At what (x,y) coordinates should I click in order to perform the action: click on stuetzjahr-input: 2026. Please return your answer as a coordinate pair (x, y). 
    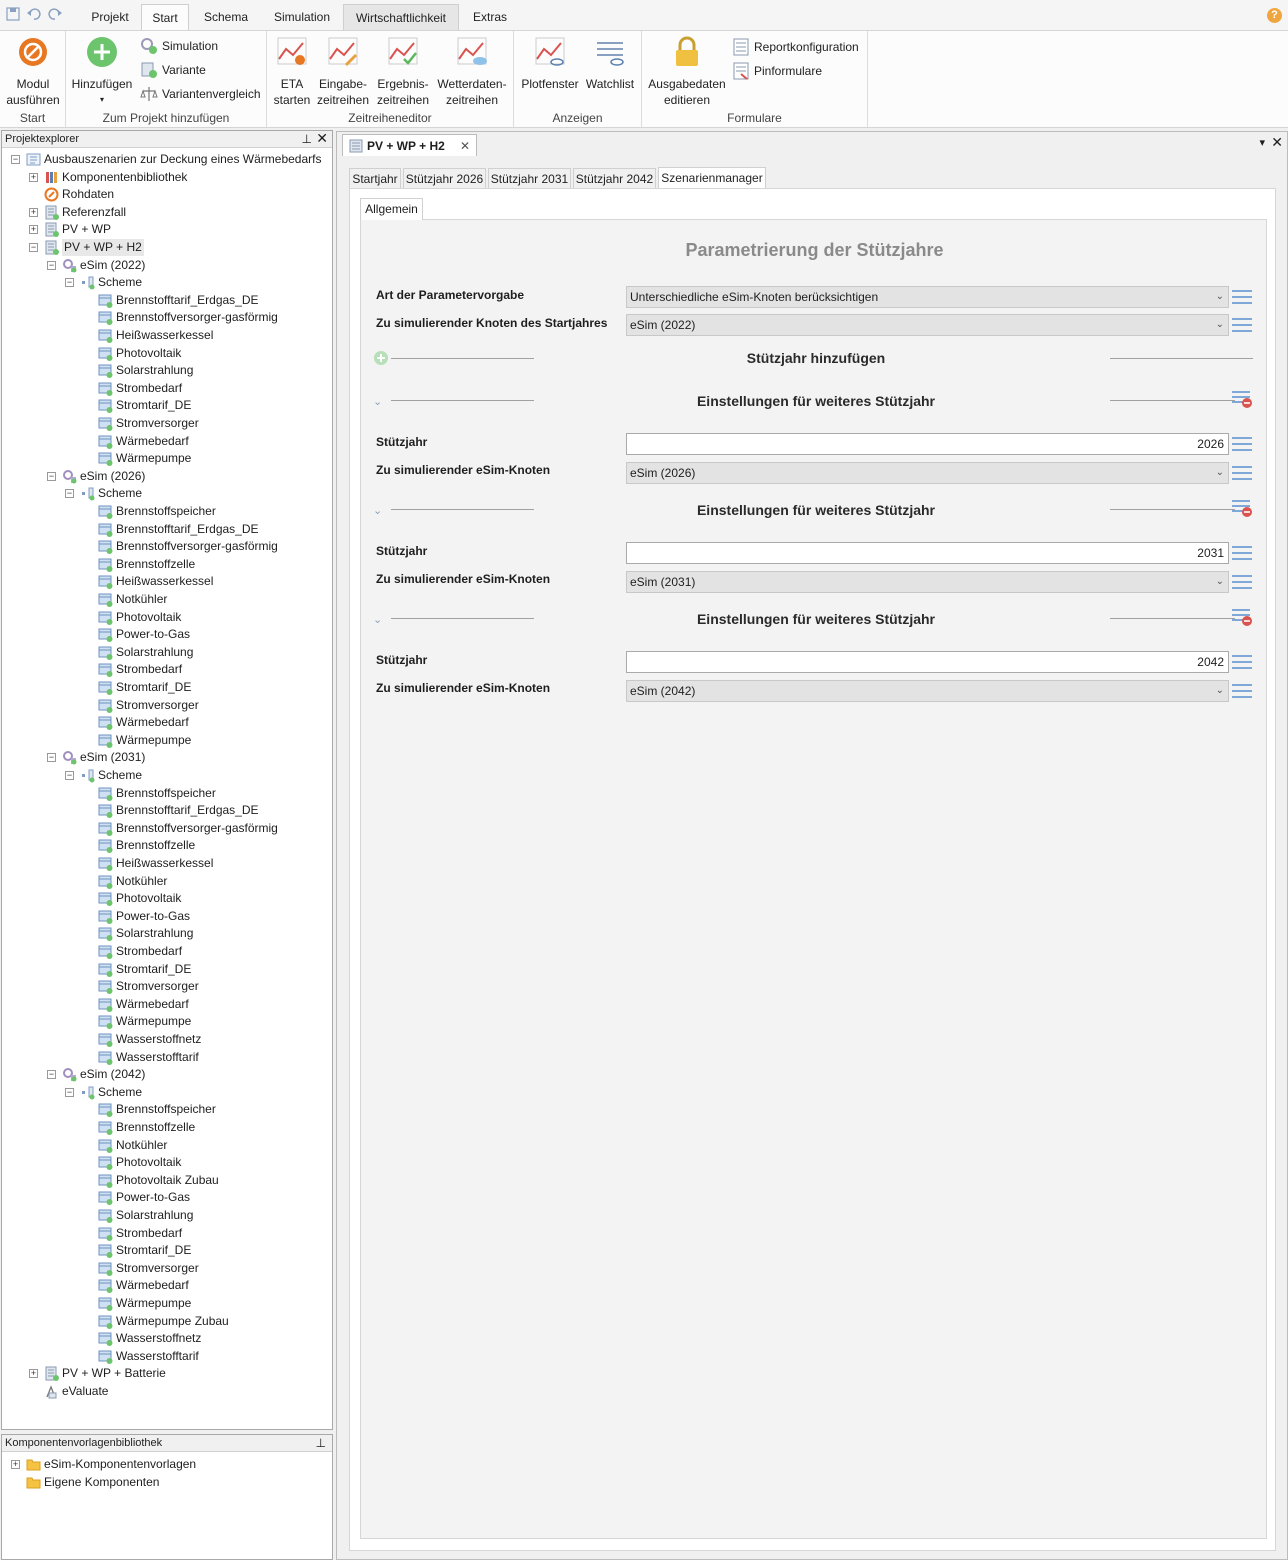
    Looking at the image, I should click on (927, 444).